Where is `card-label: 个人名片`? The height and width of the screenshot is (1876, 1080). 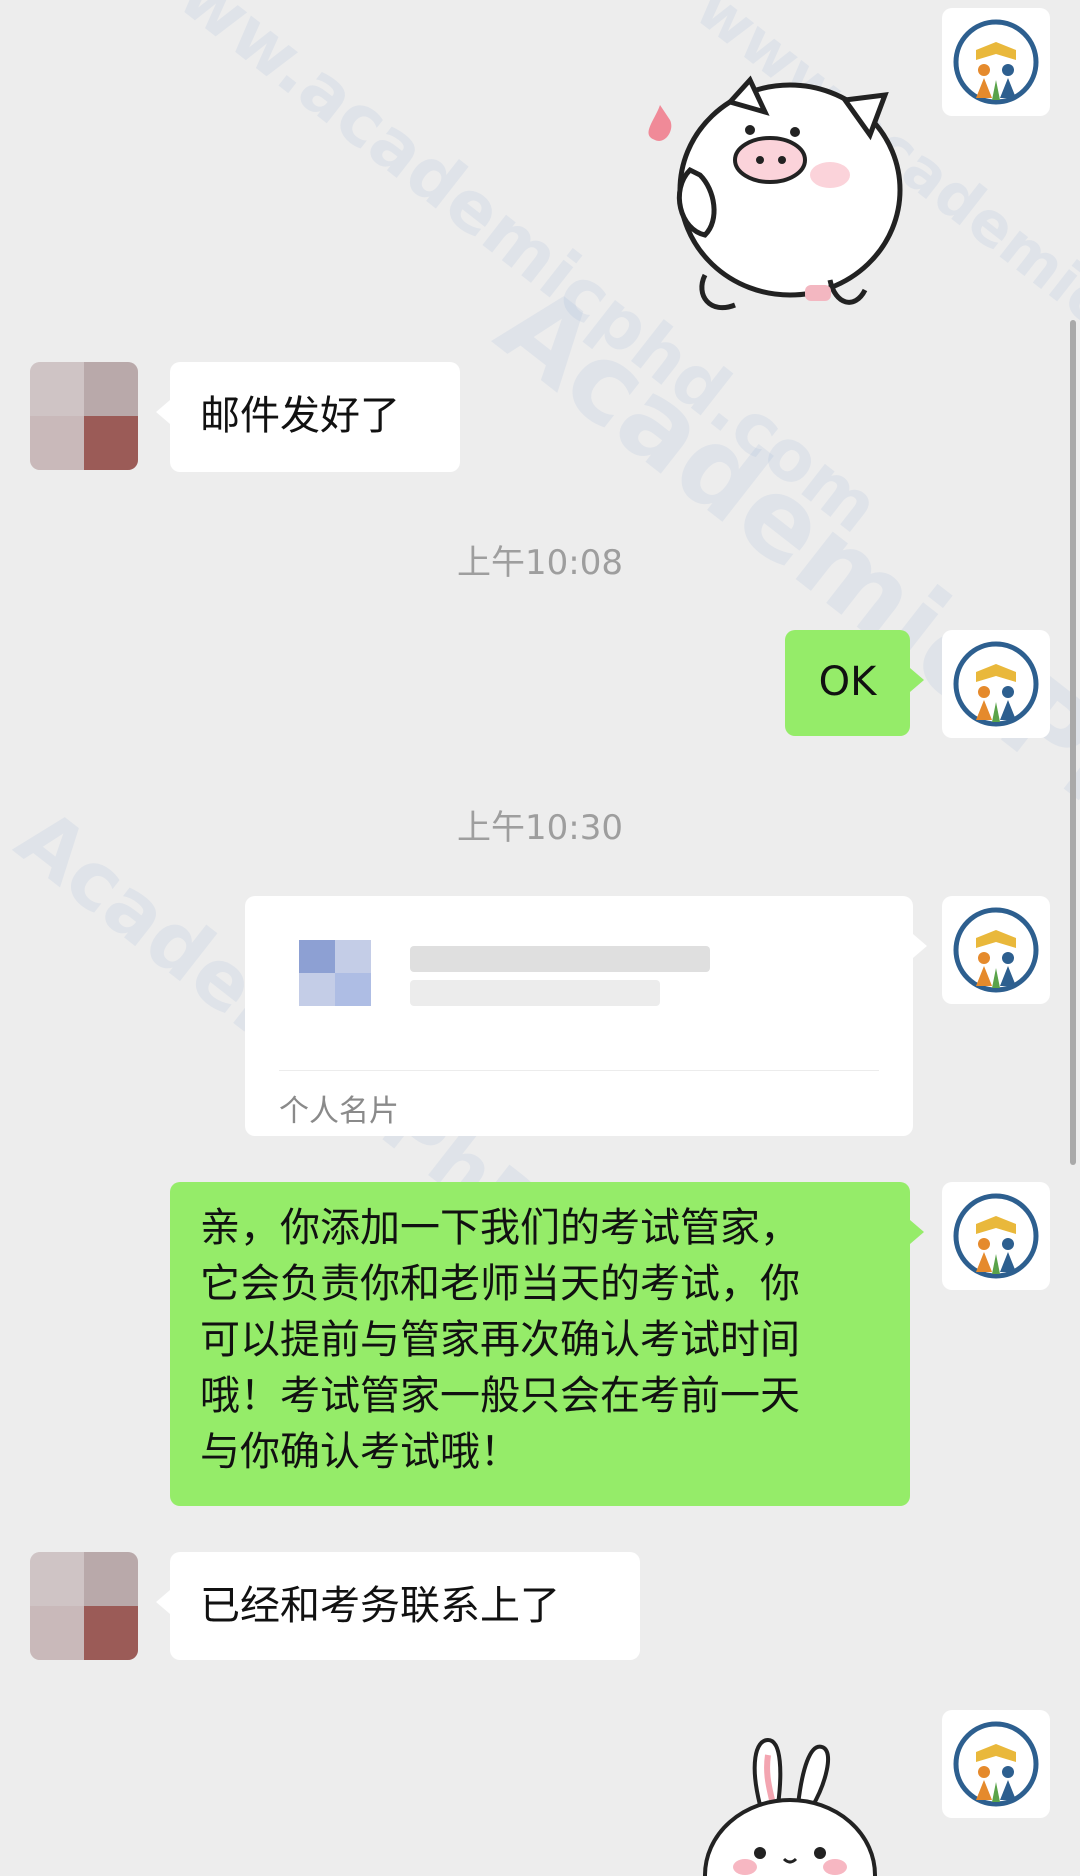 card-label: 个人名片 is located at coordinates (339, 1111).